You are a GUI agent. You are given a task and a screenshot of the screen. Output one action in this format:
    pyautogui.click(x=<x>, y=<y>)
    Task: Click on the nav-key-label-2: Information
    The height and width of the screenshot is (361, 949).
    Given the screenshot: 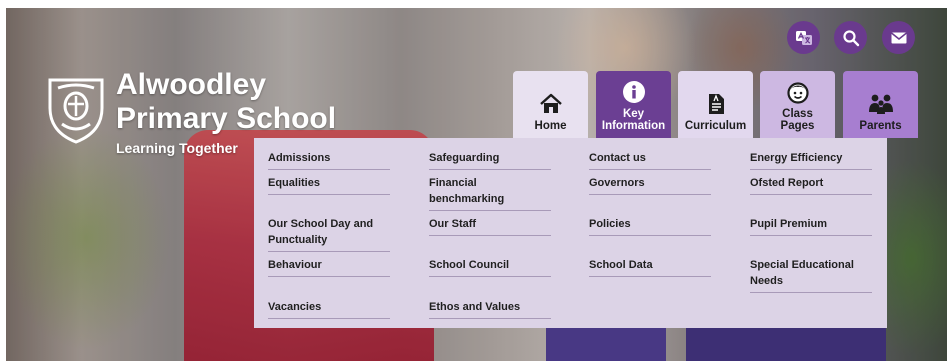 What is the action you would take?
    pyautogui.click(x=633, y=126)
    